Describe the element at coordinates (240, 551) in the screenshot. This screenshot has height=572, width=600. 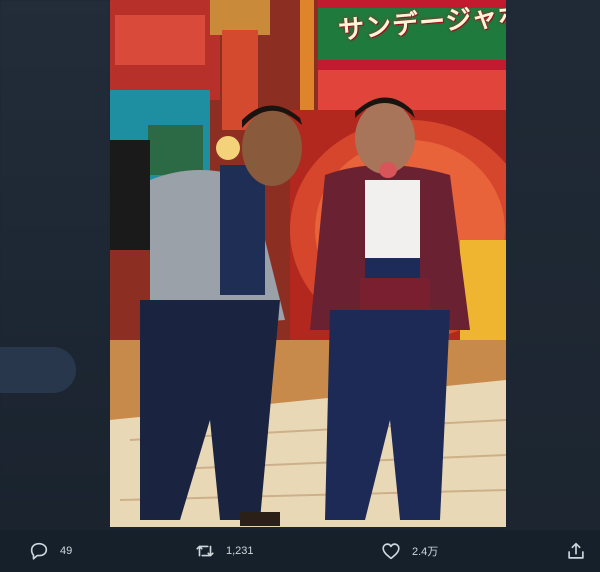
I see `retweet-count: 1,231` at that location.